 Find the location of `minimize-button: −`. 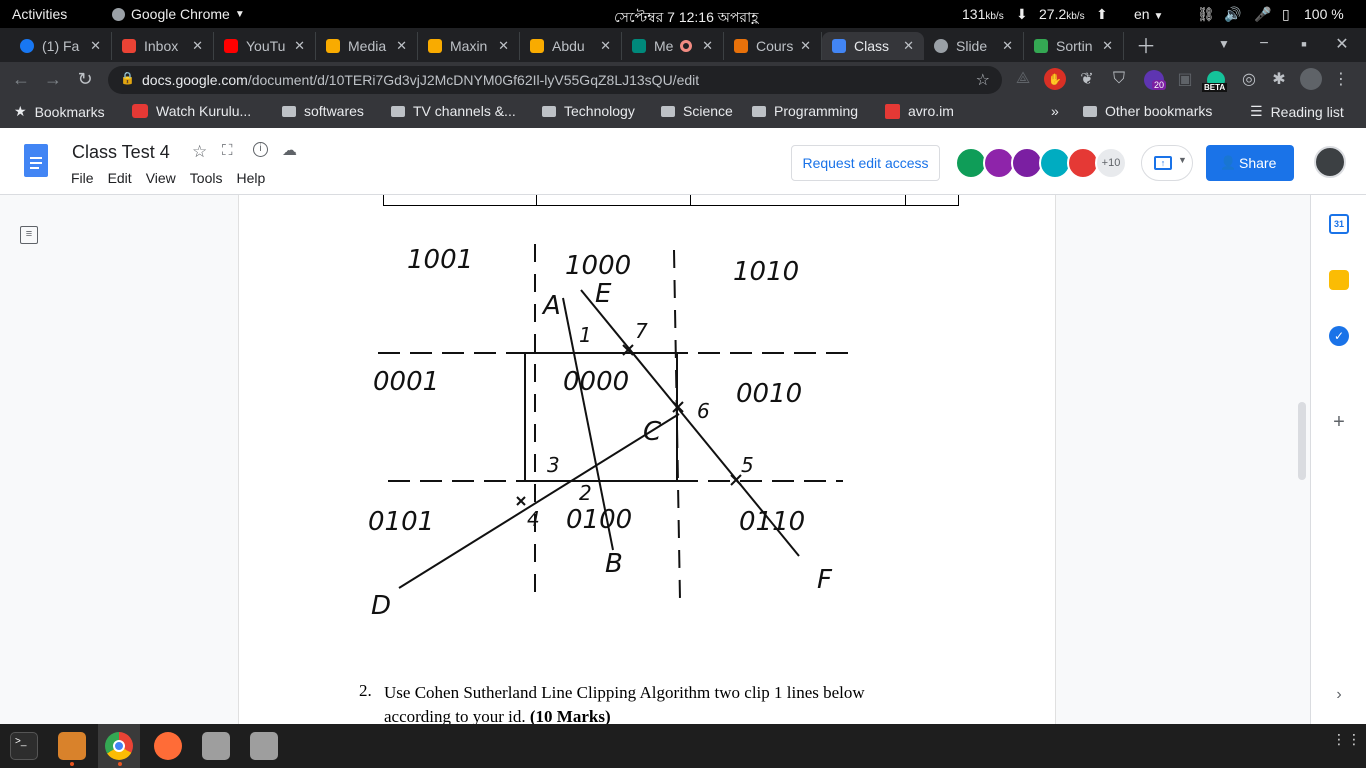

minimize-button: − is located at coordinates (1264, 44).